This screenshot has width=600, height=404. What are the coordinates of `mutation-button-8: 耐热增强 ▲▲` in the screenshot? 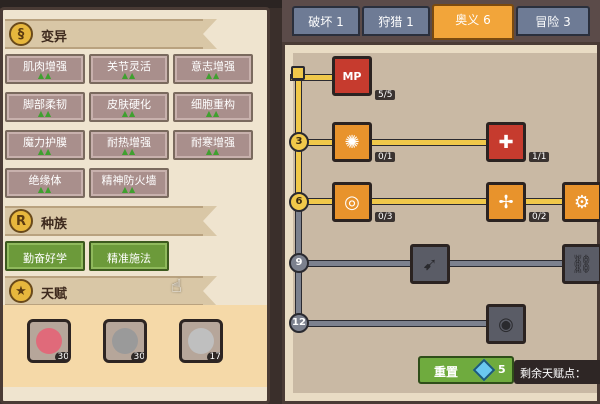 It's located at (129, 145).